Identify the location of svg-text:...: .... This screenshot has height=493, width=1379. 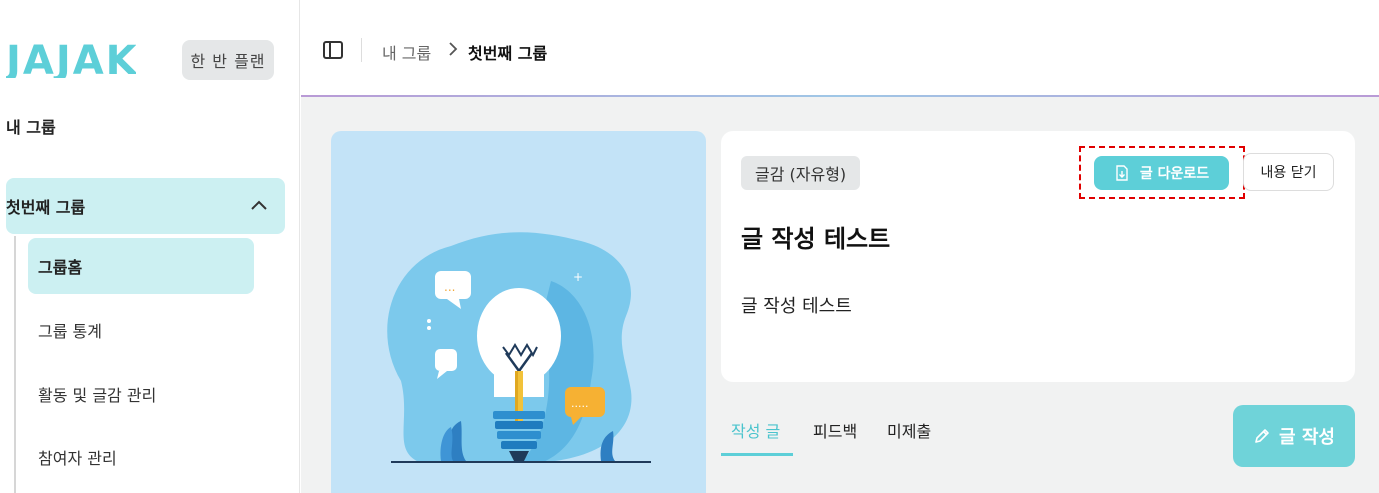
(449, 287).